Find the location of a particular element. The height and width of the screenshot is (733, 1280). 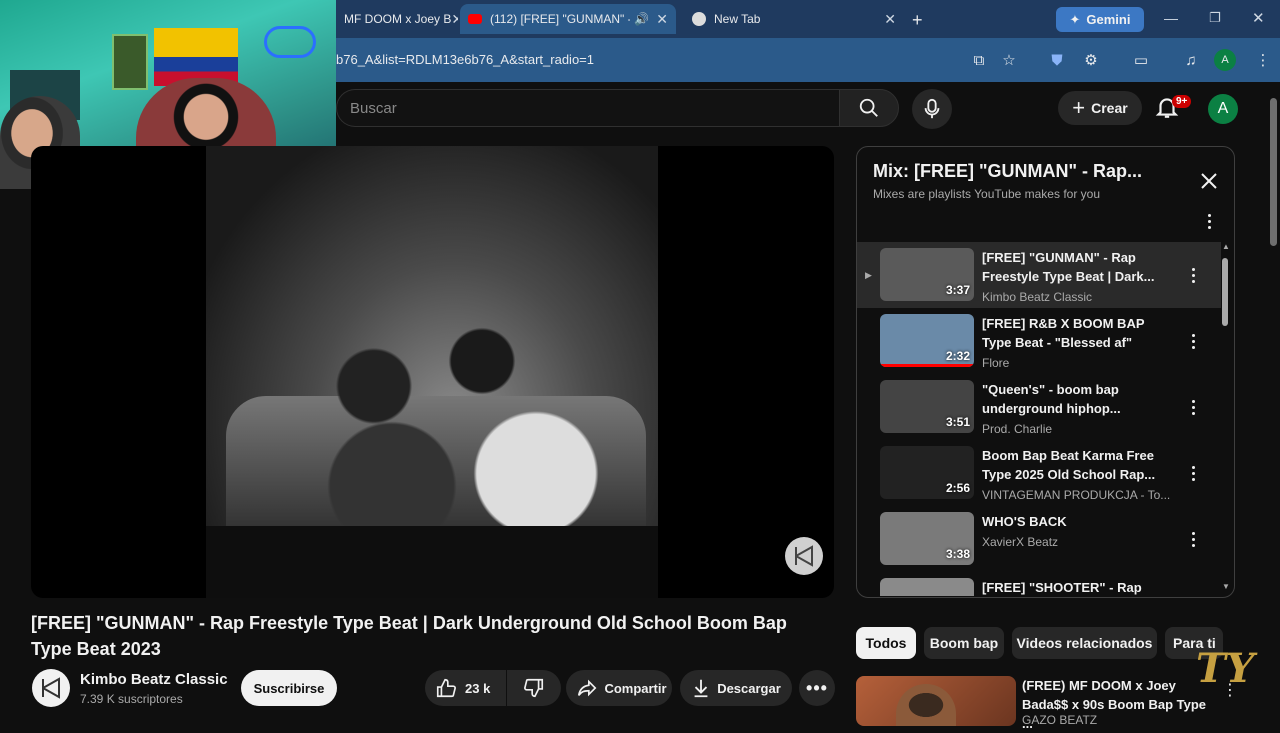

restore-button: ❐ is located at coordinates (1215, 18).